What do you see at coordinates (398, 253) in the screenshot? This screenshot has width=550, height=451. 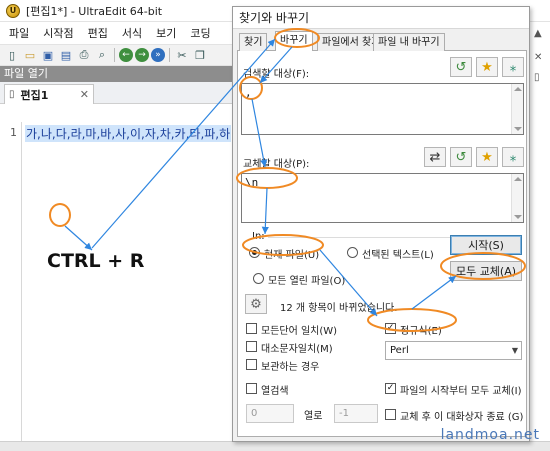 I see `scope-selected-text-label: 선택된 텍스트(L)` at bounding box center [398, 253].